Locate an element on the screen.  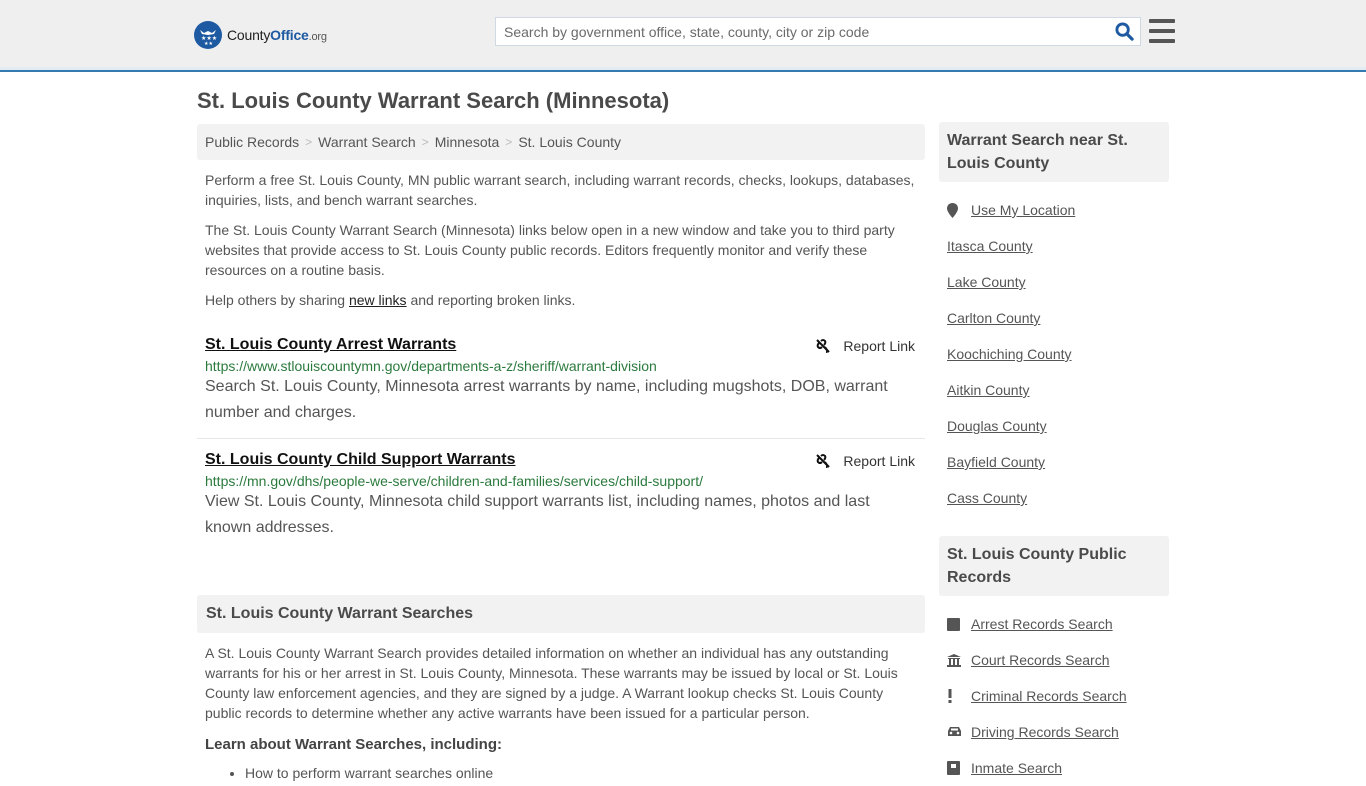
book-icon is located at coordinates (955, 624).